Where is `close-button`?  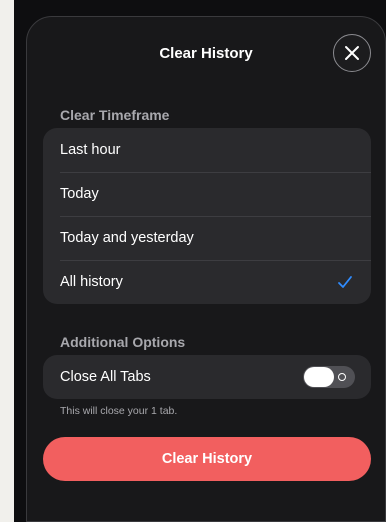 close-button is located at coordinates (352, 53).